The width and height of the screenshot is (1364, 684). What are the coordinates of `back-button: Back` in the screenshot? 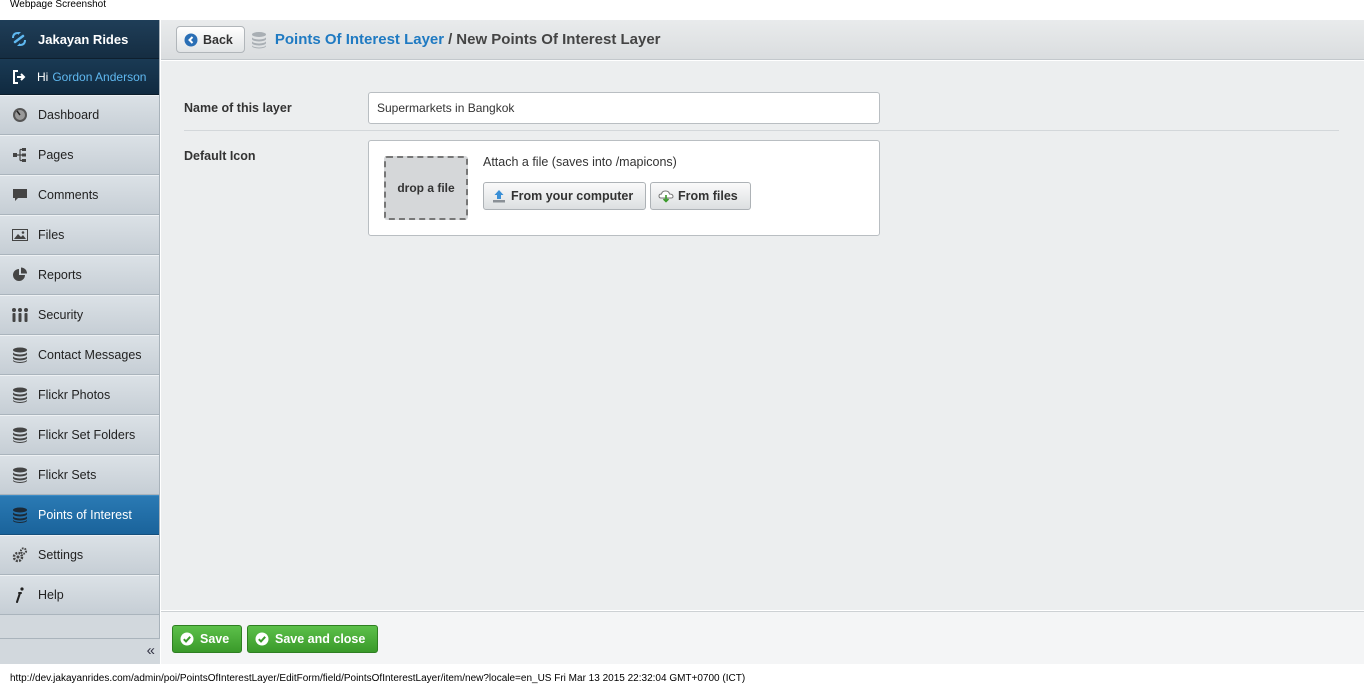 It's located at (210, 39).